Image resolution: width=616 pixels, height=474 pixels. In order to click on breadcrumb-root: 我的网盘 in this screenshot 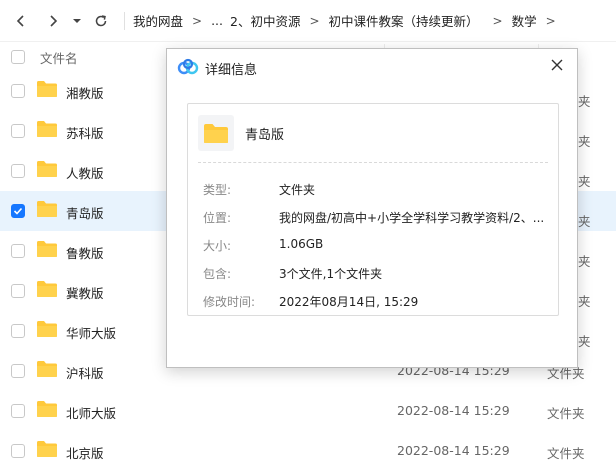, I will do `click(158, 20)`.